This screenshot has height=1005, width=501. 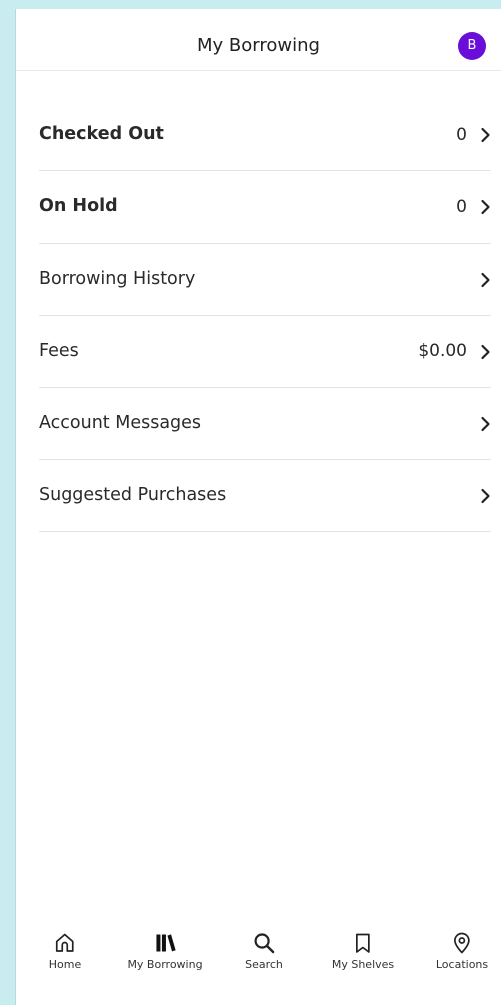 I want to click on tab-my-borrowing: My Borrowing, so click(x=165, y=951).